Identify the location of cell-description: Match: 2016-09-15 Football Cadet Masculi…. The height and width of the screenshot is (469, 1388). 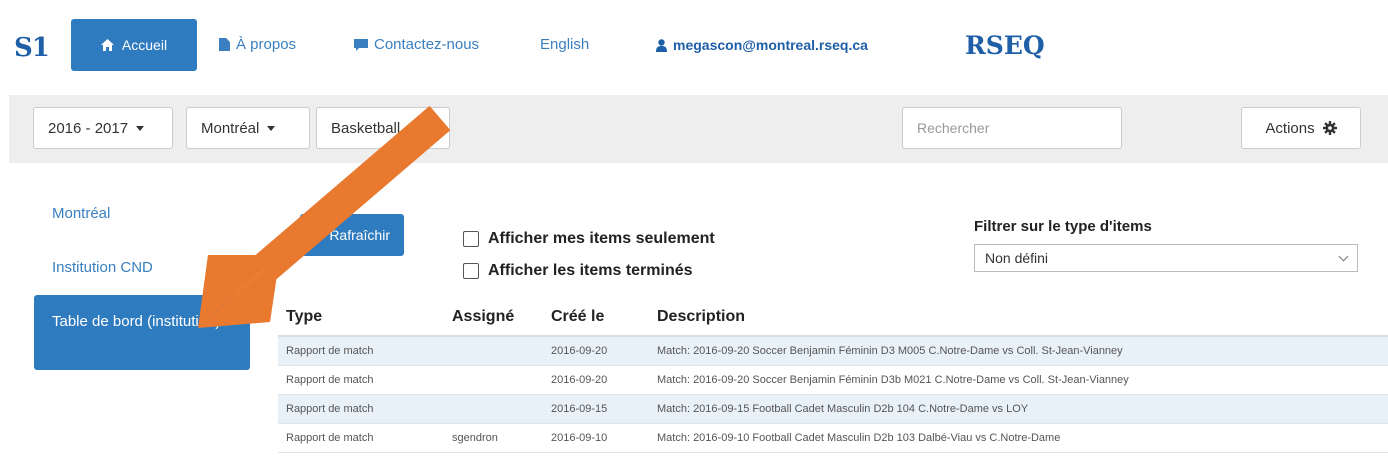
(843, 409).